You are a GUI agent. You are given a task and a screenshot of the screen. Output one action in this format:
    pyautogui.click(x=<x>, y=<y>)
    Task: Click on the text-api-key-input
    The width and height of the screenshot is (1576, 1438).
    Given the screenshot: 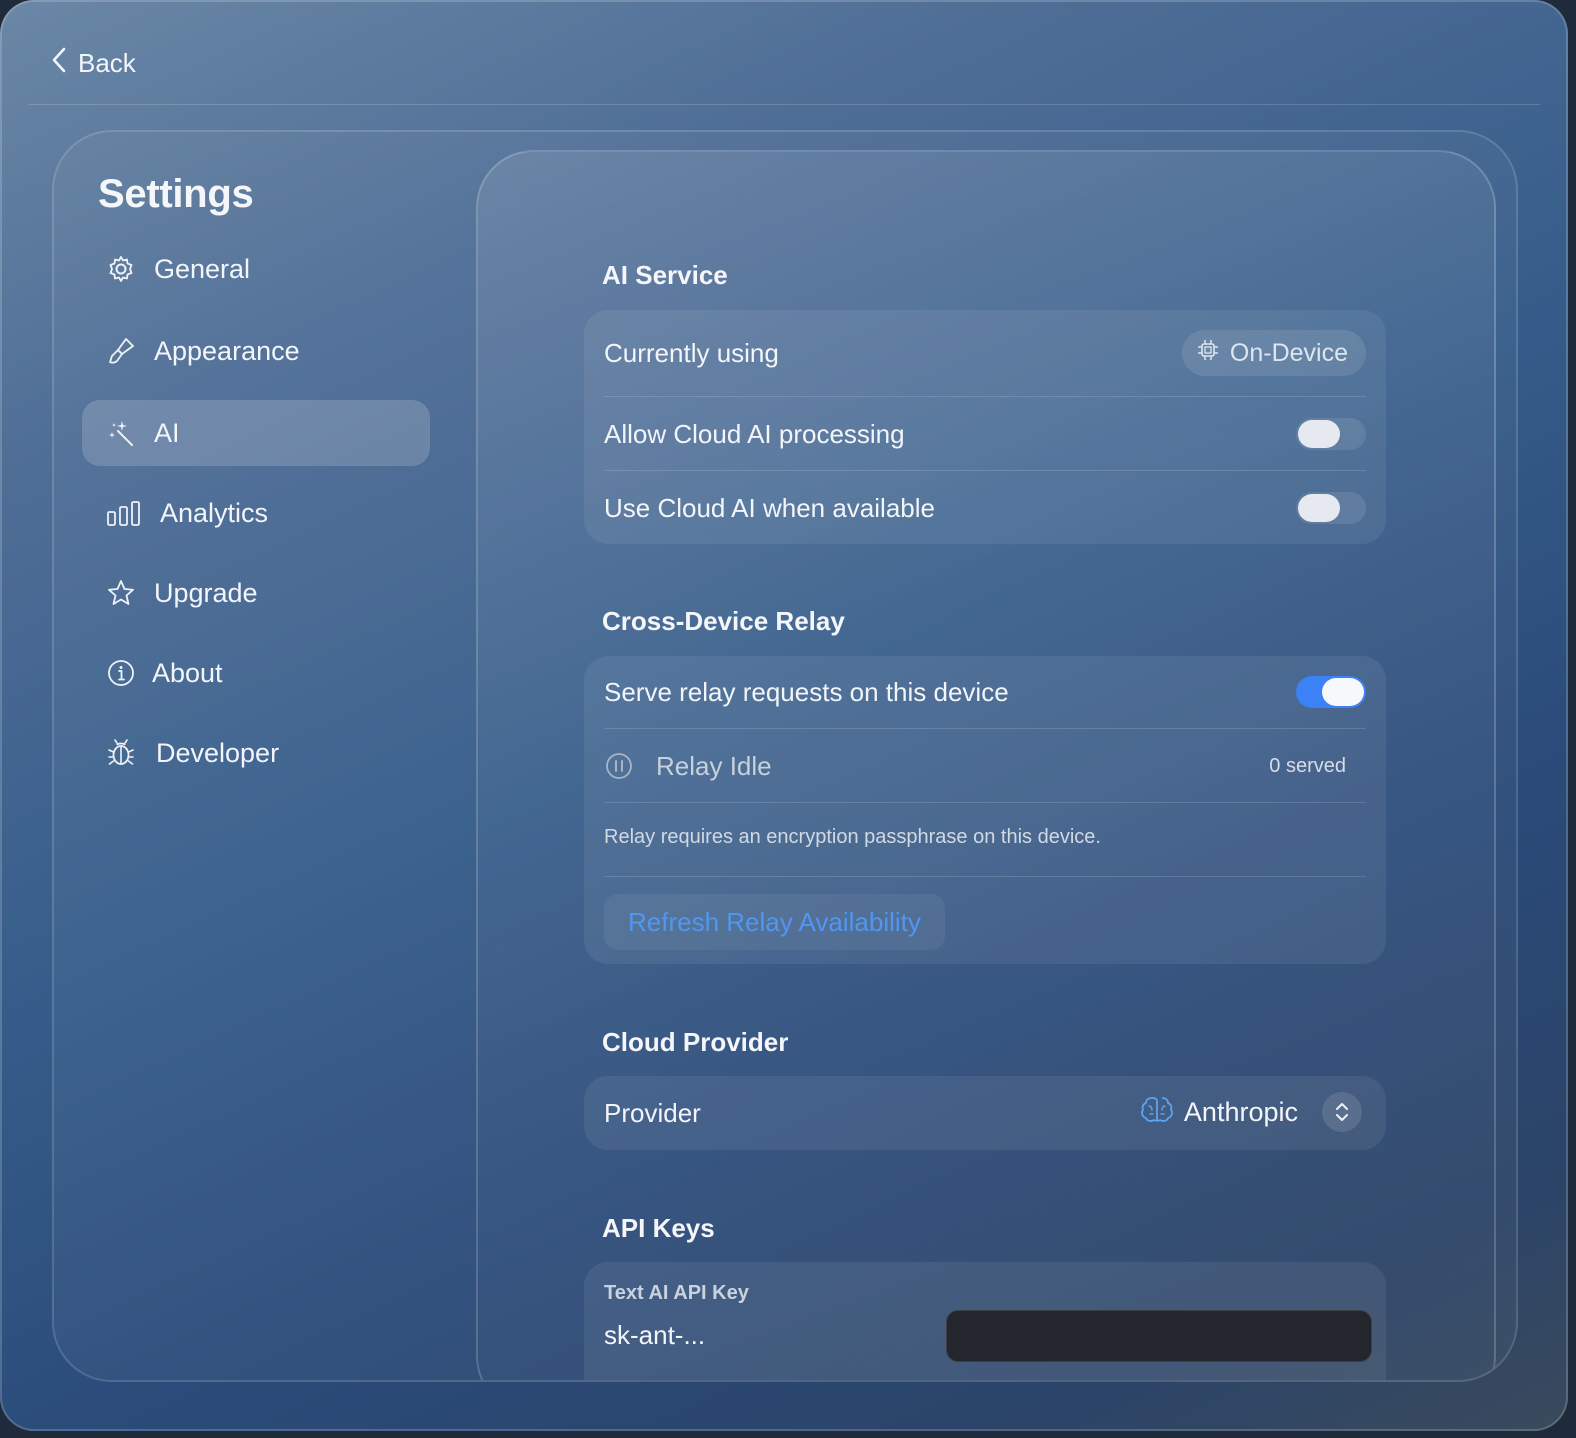 What is the action you would take?
    pyautogui.click(x=1159, y=1336)
    